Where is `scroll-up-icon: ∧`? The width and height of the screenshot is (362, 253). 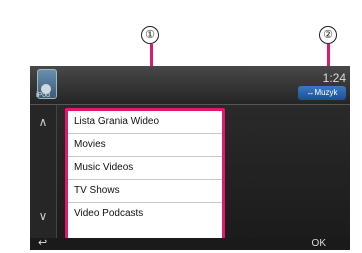
scroll-up-icon: ∧ is located at coordinates (43, 122).